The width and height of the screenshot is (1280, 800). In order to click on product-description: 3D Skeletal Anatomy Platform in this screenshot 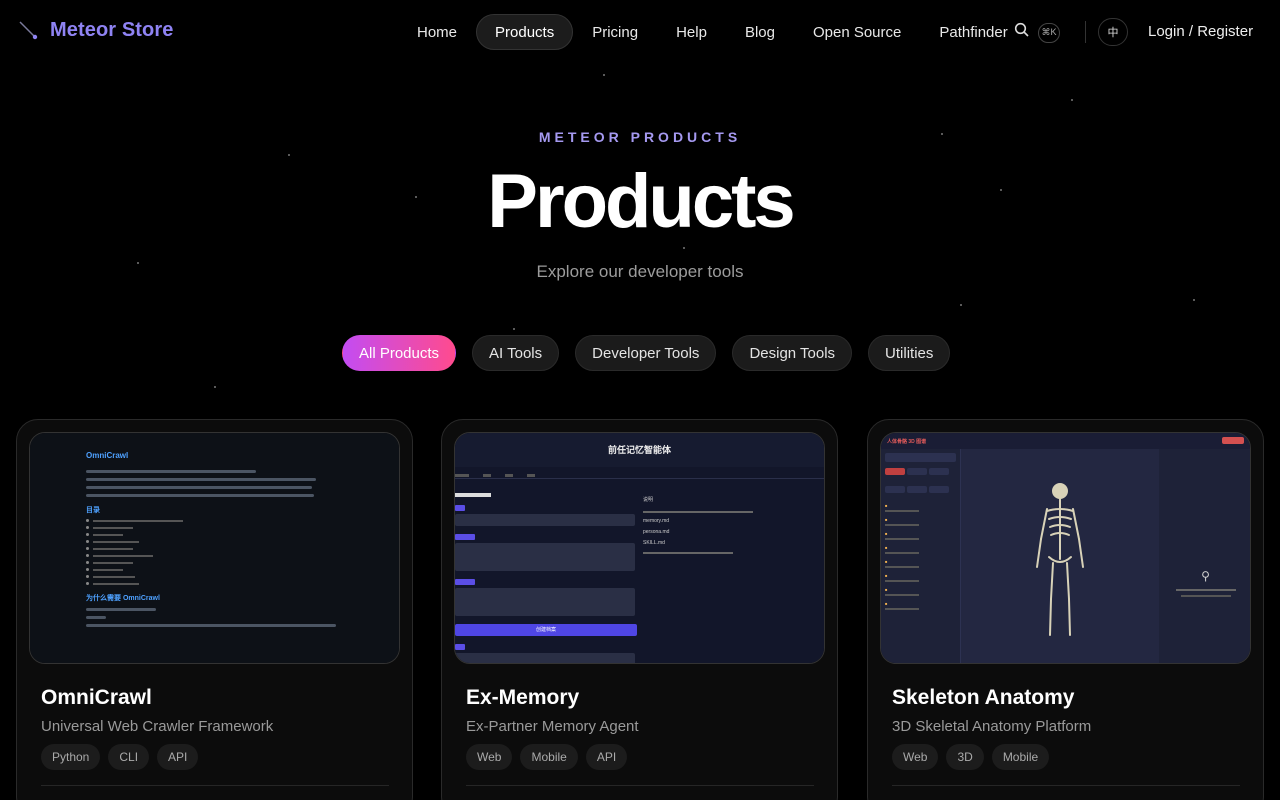, I will do `click(992, 726)`.